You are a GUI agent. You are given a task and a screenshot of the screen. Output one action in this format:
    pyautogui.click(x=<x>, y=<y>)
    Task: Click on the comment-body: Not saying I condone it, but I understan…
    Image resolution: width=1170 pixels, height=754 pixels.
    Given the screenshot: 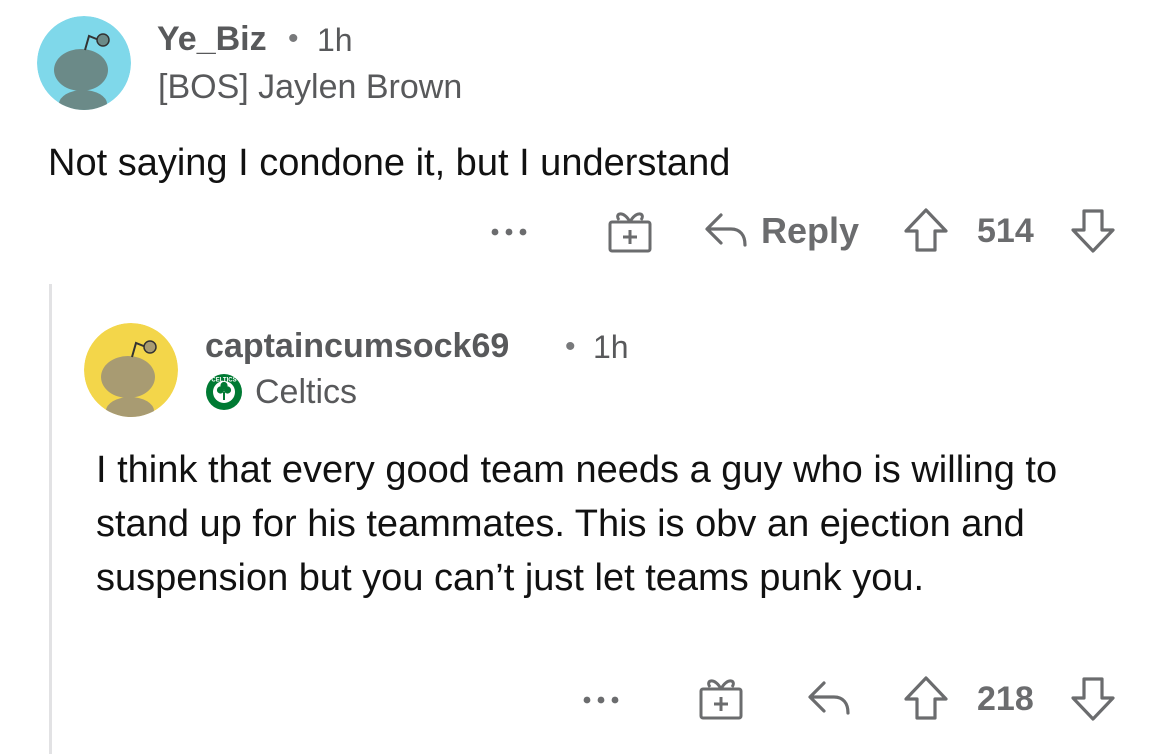 What is the action you would take?
    pyautogui.click(x=389, y=163)
    